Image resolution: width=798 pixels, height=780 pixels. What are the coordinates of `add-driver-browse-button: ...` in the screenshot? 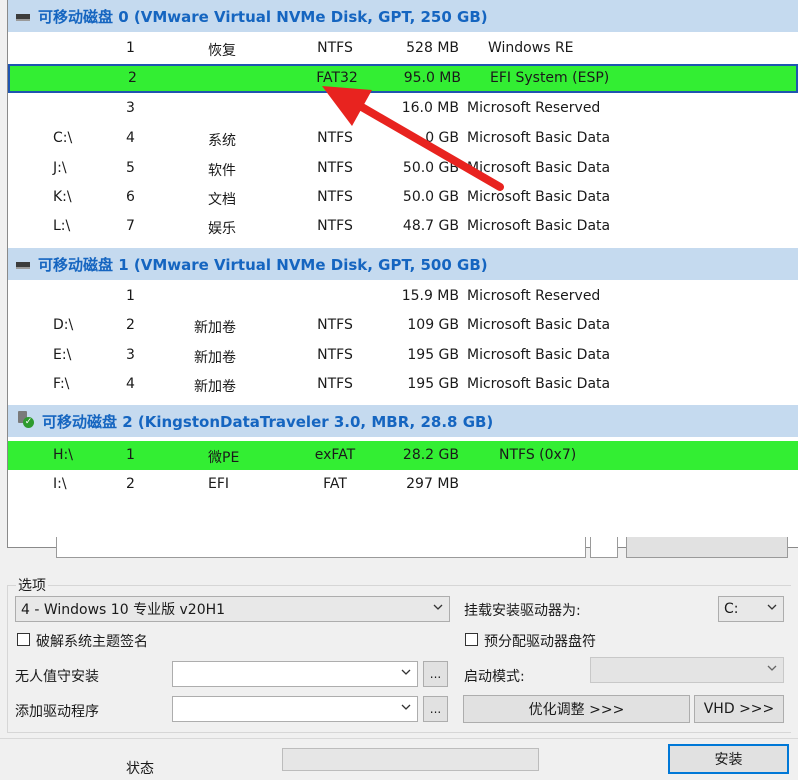 It's located at (435, 709).